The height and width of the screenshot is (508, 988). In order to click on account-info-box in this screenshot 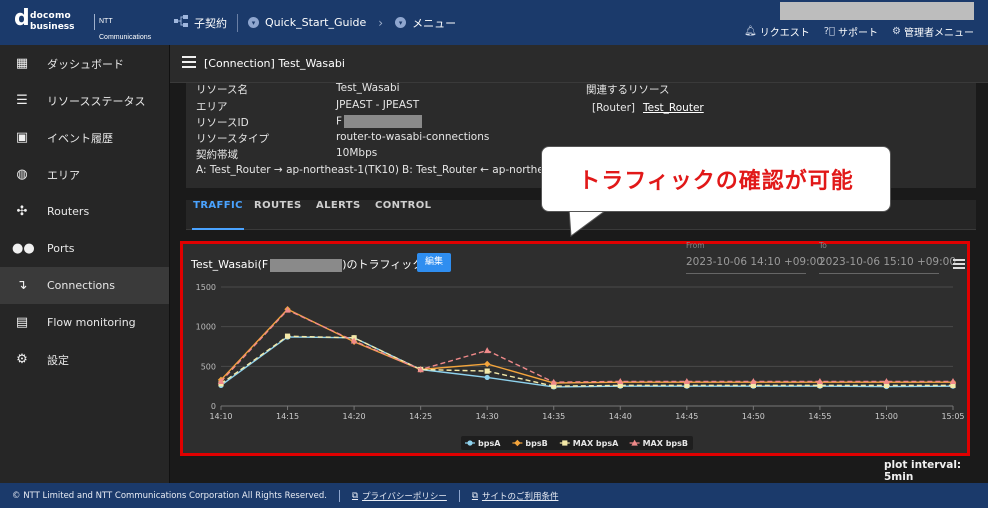, I will do `click(877, 11)`.